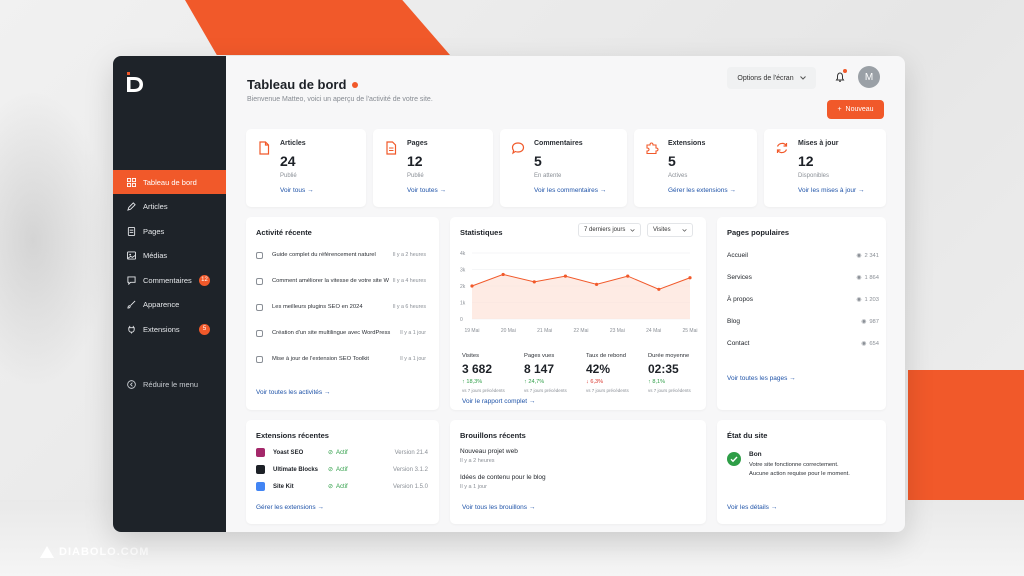 Image resolution: width=1024 pixels, height=576 pixels. What do you see at coordinates (493, 435) in the screenshot?
I see `card-title: Brouillons récents` at bounding box center [493, 435].